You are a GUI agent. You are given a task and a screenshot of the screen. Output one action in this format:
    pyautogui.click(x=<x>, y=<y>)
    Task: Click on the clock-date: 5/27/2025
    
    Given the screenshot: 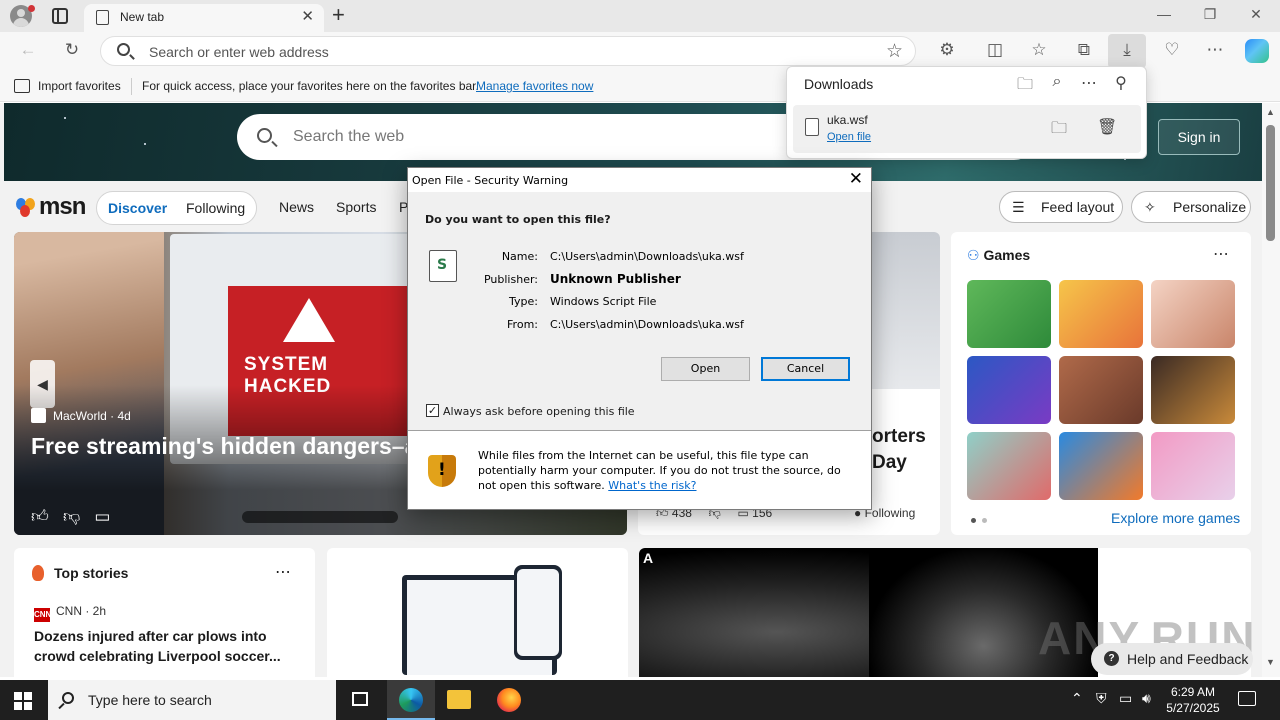 What is the action you would take?
    pyautogui.click(x=1193, y=708)
    